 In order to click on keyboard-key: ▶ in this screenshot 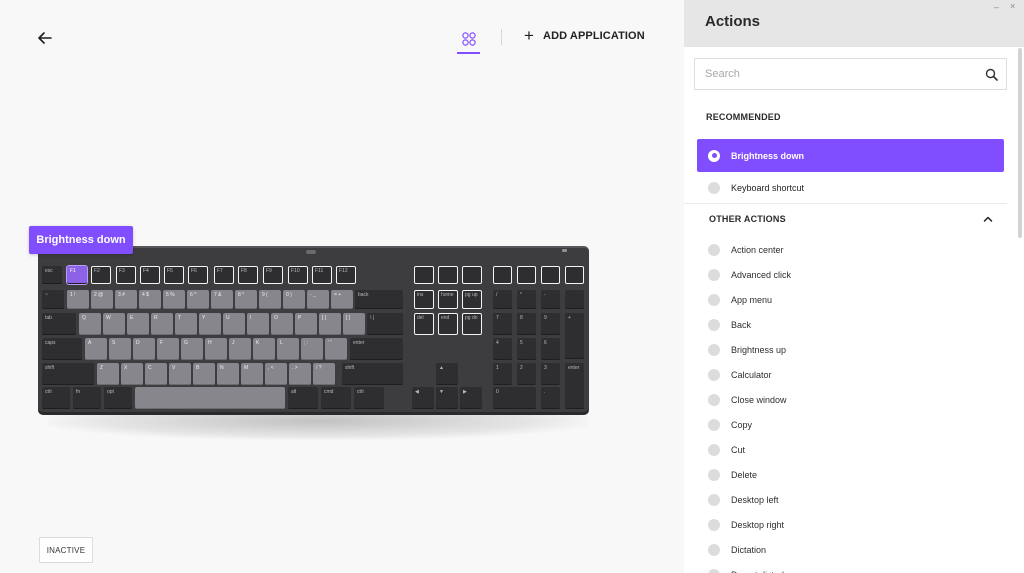, I will do `click(471, 398)`.